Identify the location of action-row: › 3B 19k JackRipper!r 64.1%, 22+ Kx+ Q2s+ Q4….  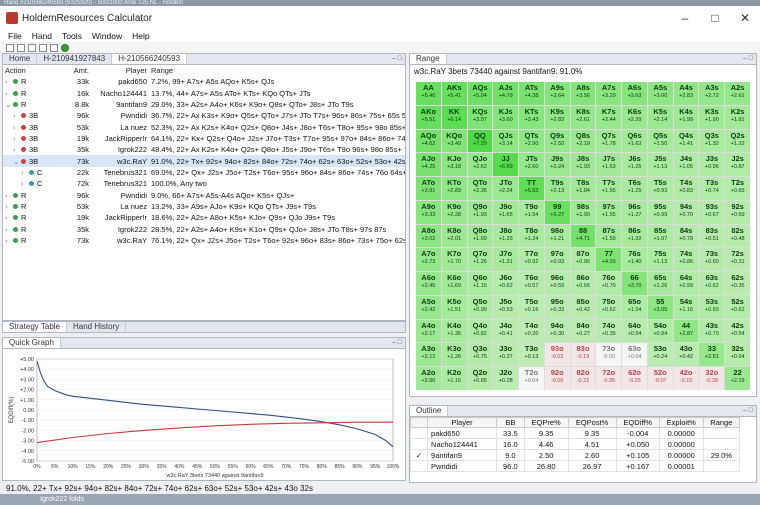
(204, 138).